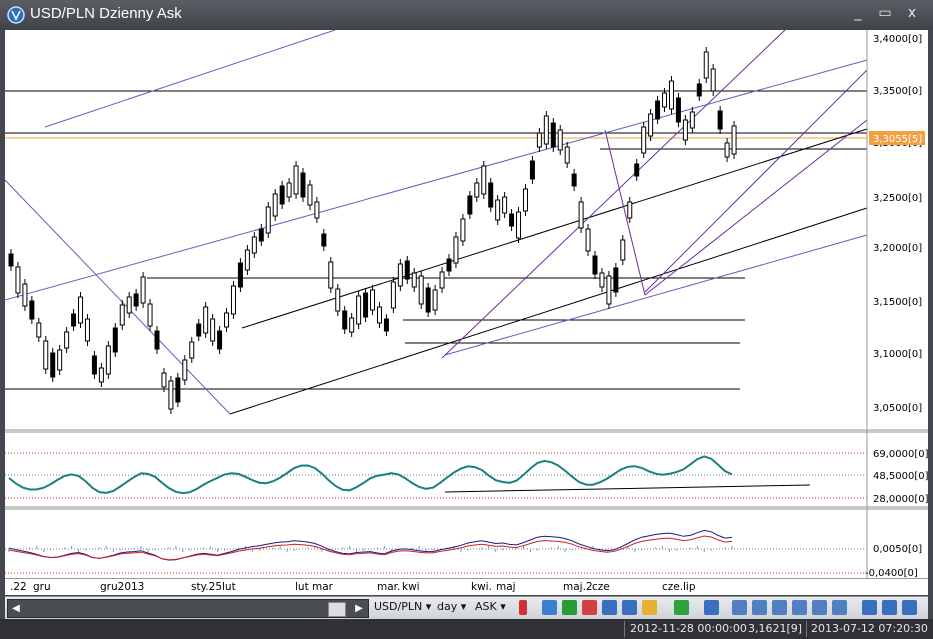 The width and height of the screenshot is (933, 639). I want to click on close-button: x, so click(912, 13).